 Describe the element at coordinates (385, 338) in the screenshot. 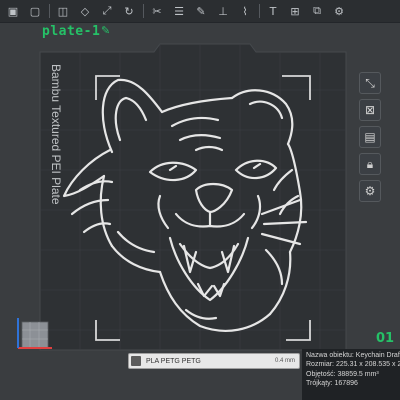

I see `plate-number: 01` at that location.